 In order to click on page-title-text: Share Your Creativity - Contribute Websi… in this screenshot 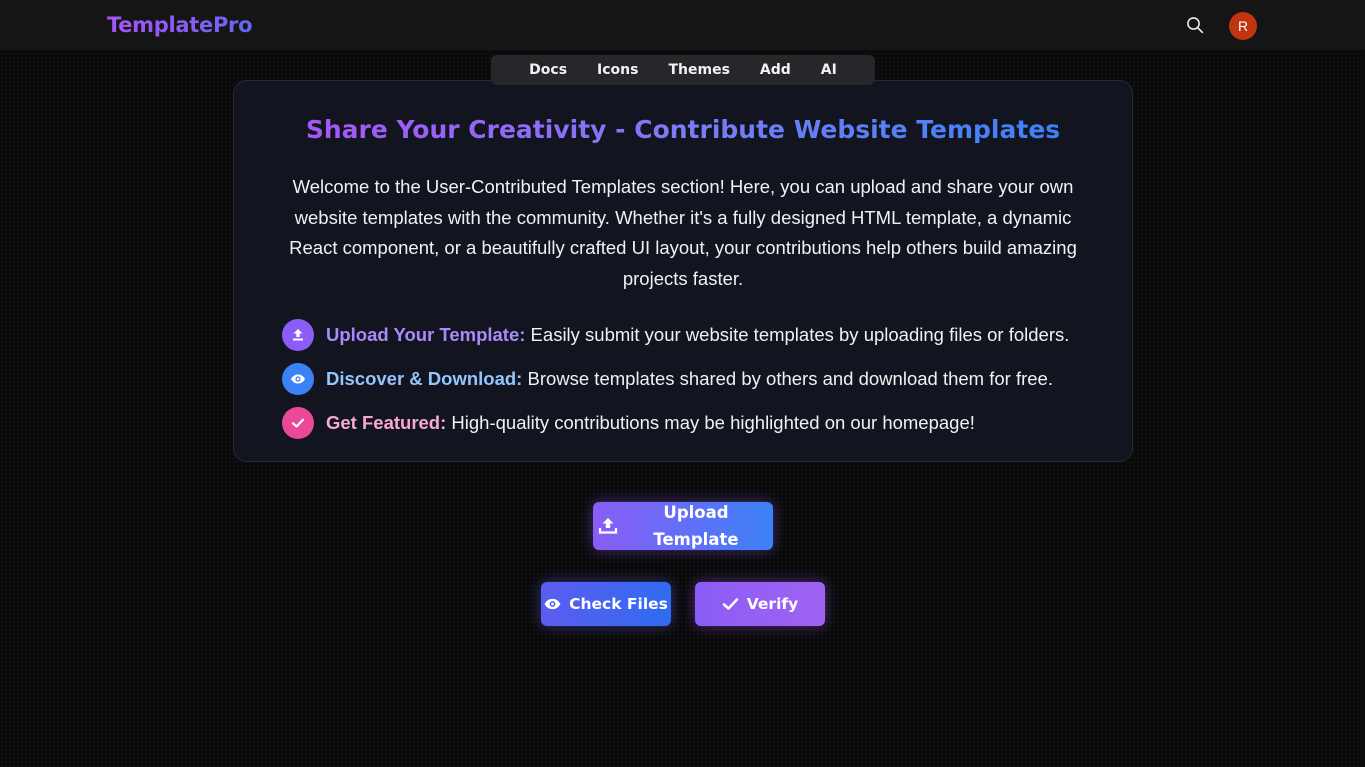, I will do `click(683, 129)`.